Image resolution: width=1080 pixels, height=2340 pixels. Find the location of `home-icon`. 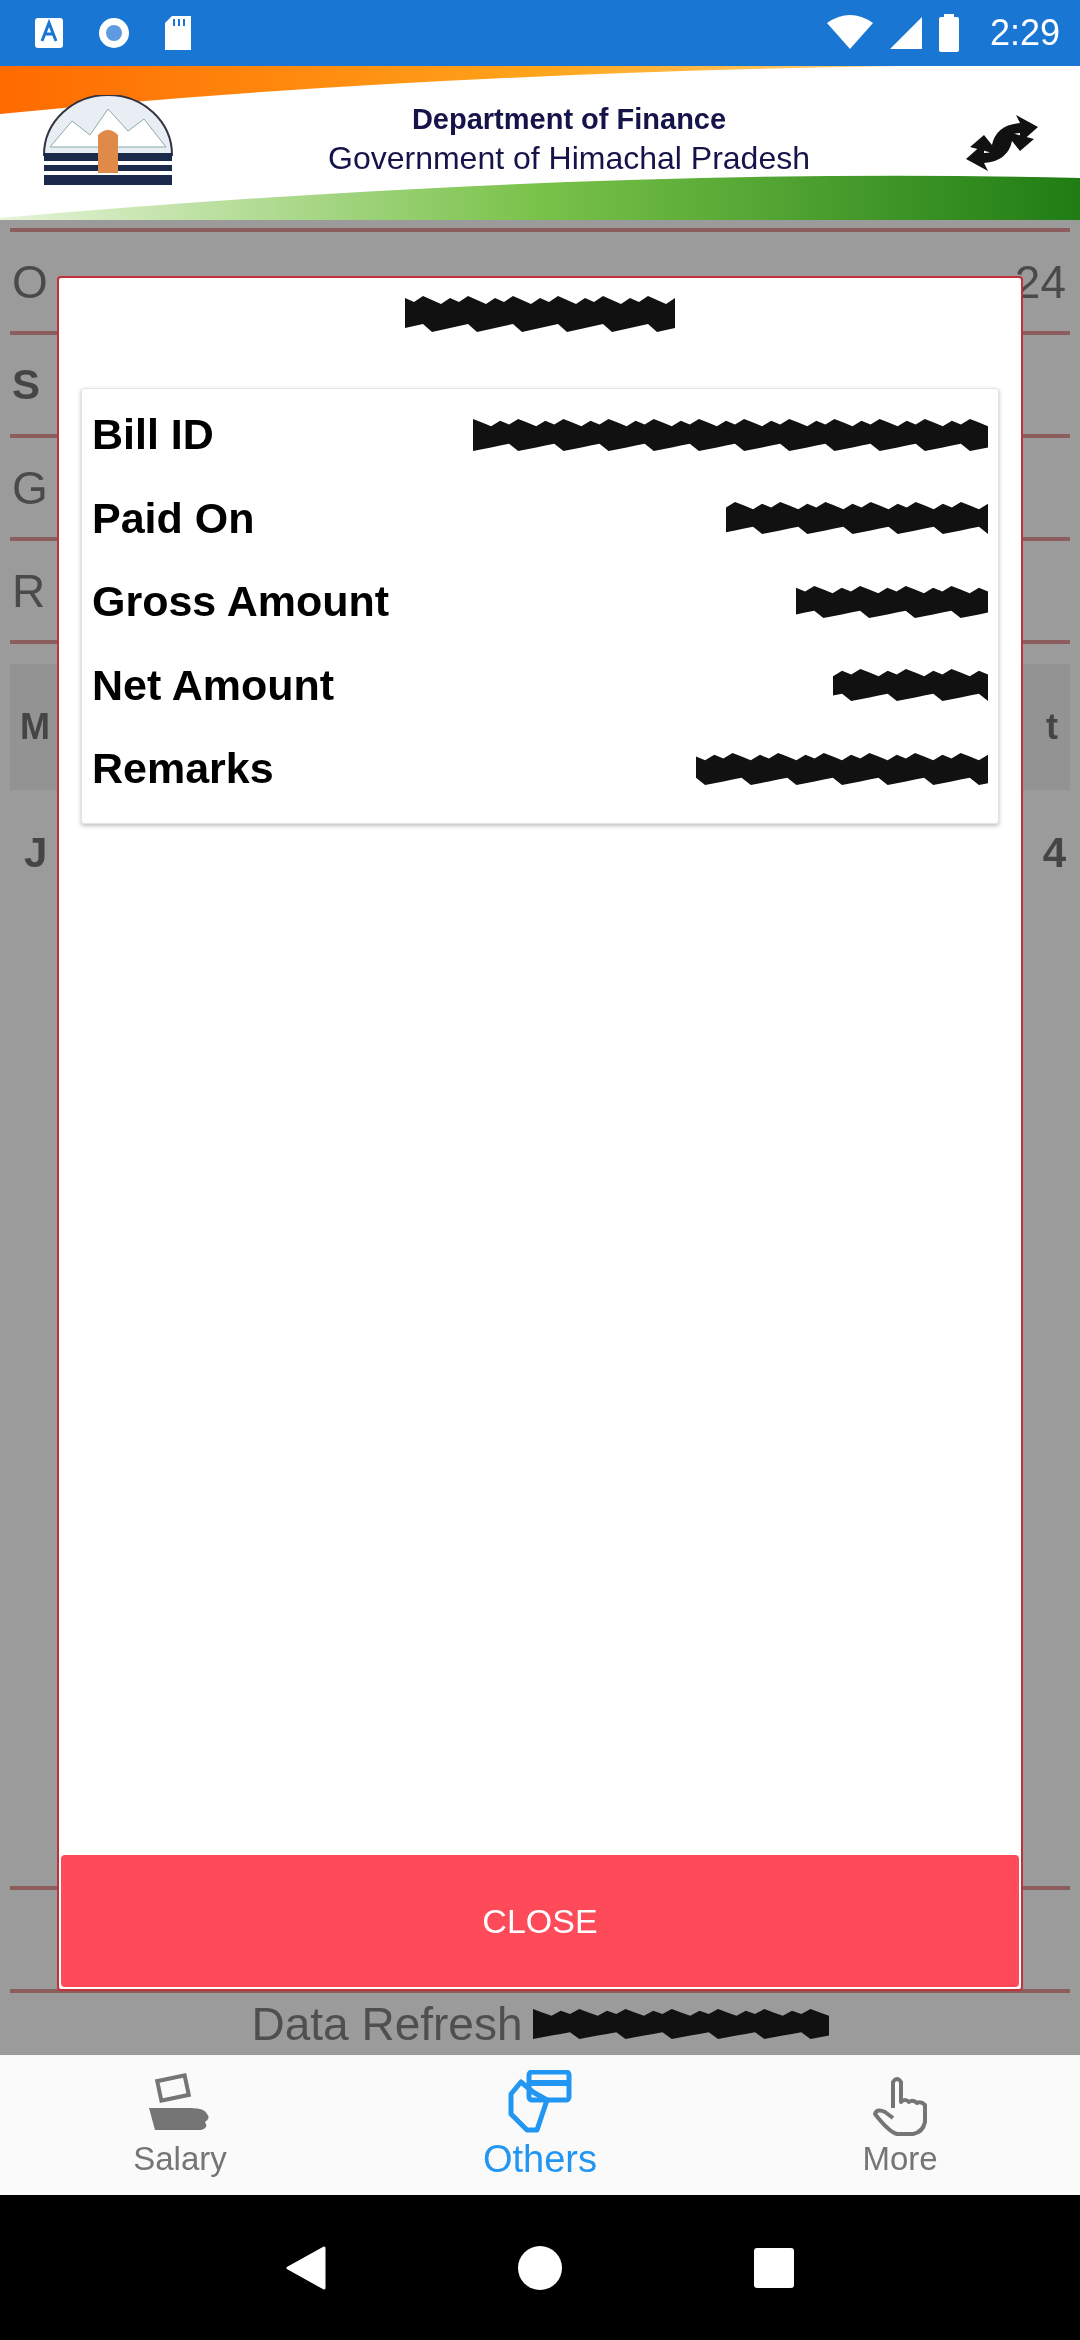

home-icon is located at coordinates (540, 2267).